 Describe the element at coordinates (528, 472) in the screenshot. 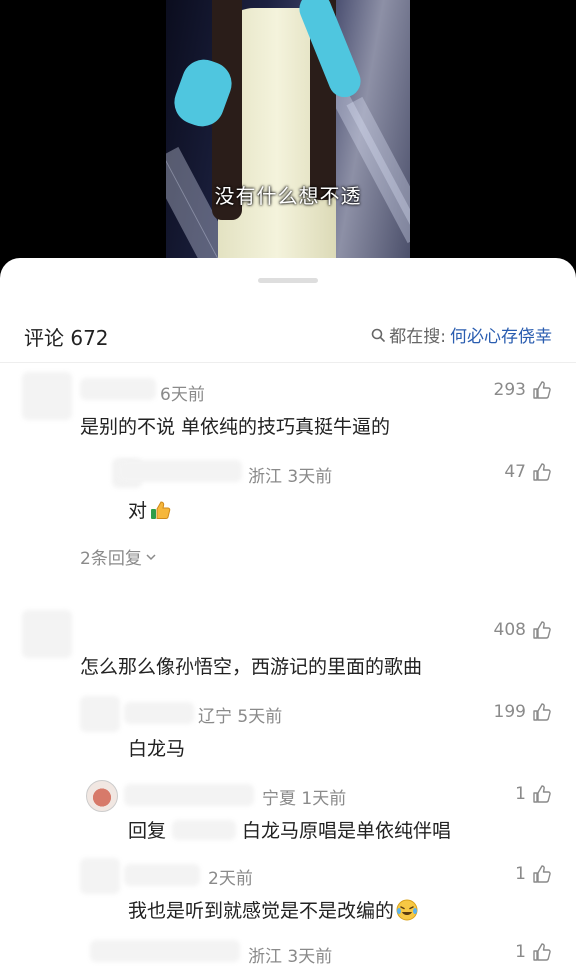

I see `like-button: 47` at that location.